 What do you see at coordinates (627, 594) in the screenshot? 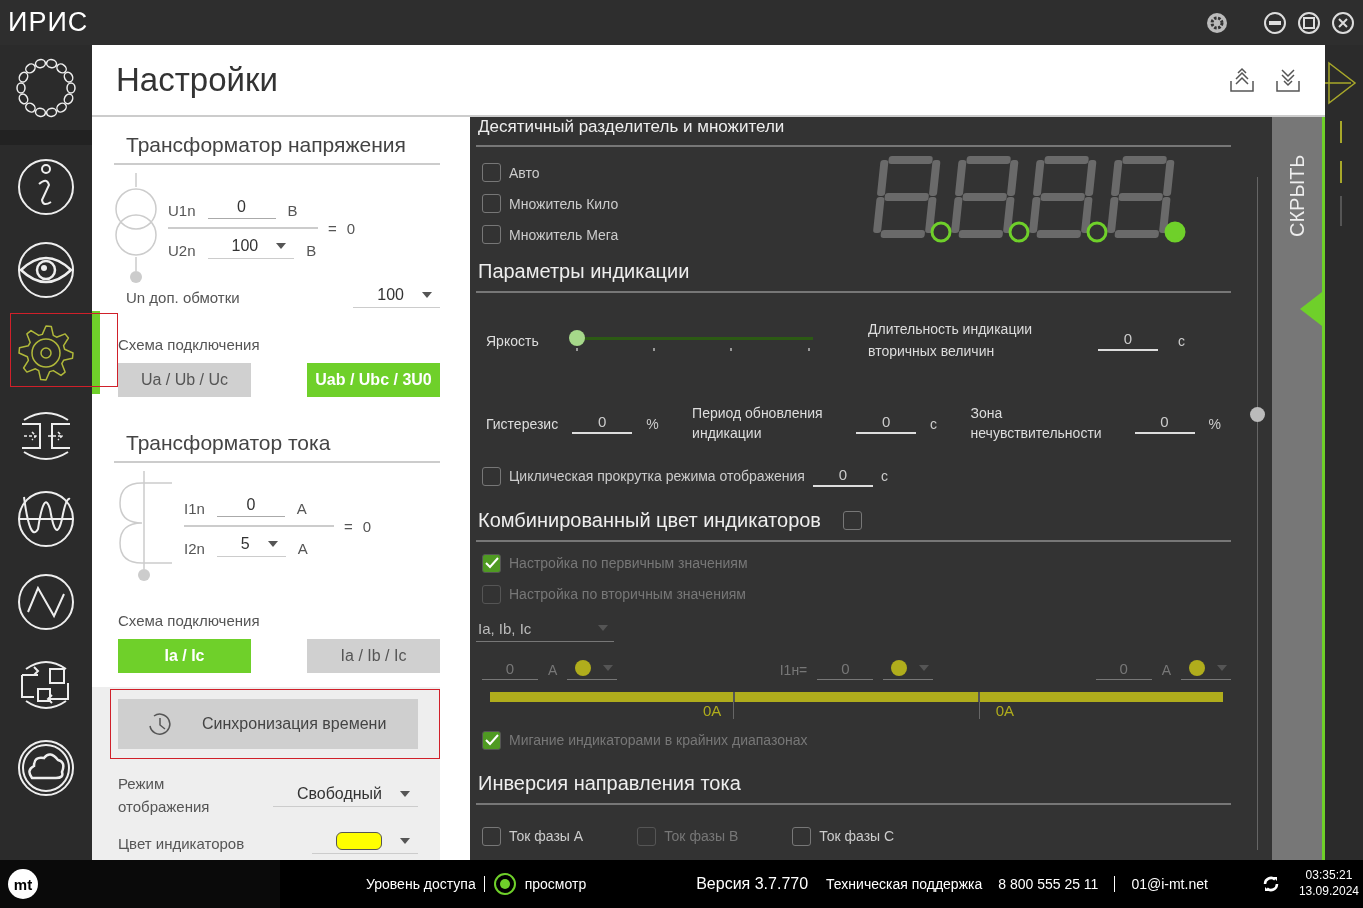
I see `checkbox-label: Настройка по вторичным значениям` at bounding box center [627, 594].